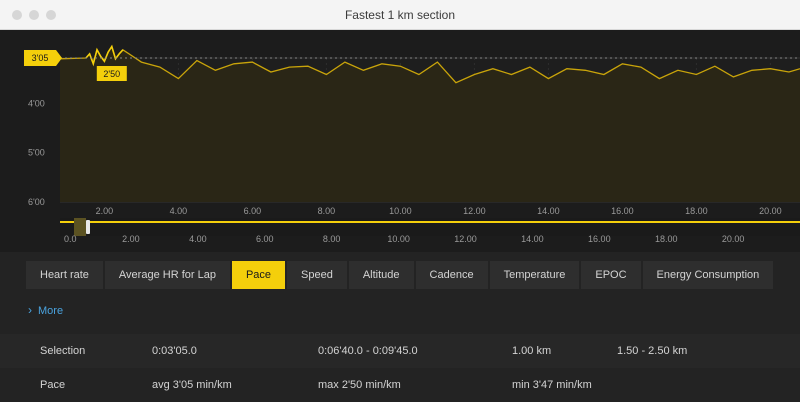  Describe the element at coordinates (105, 211) in the screenshot. I see `x-tick-label: 2.00` at that location.